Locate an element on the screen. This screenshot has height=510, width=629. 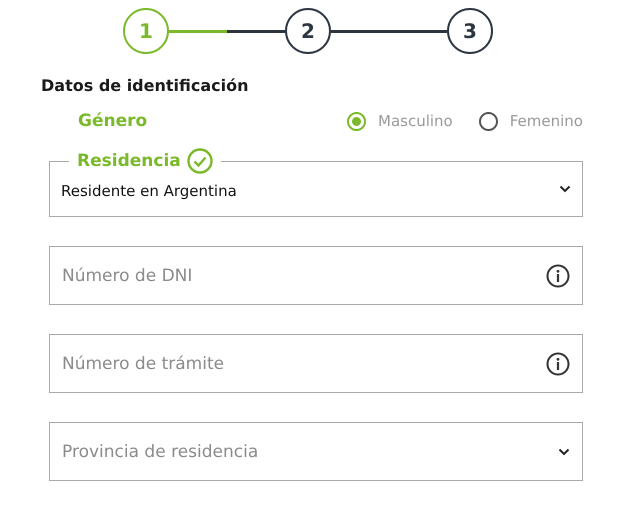
radio-option: Femenino is located at coordinates (530, 121).